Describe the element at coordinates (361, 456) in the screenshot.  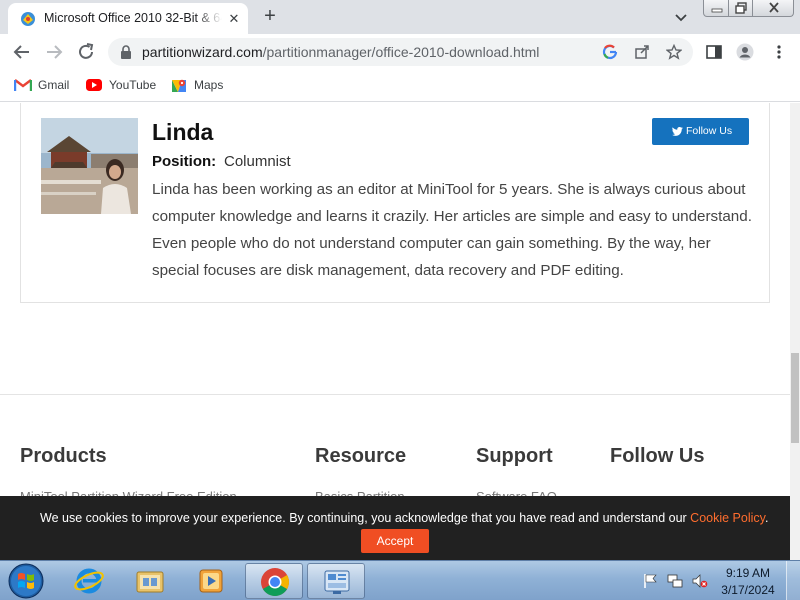
I see `footer-heading-resource: Resource` at that location.